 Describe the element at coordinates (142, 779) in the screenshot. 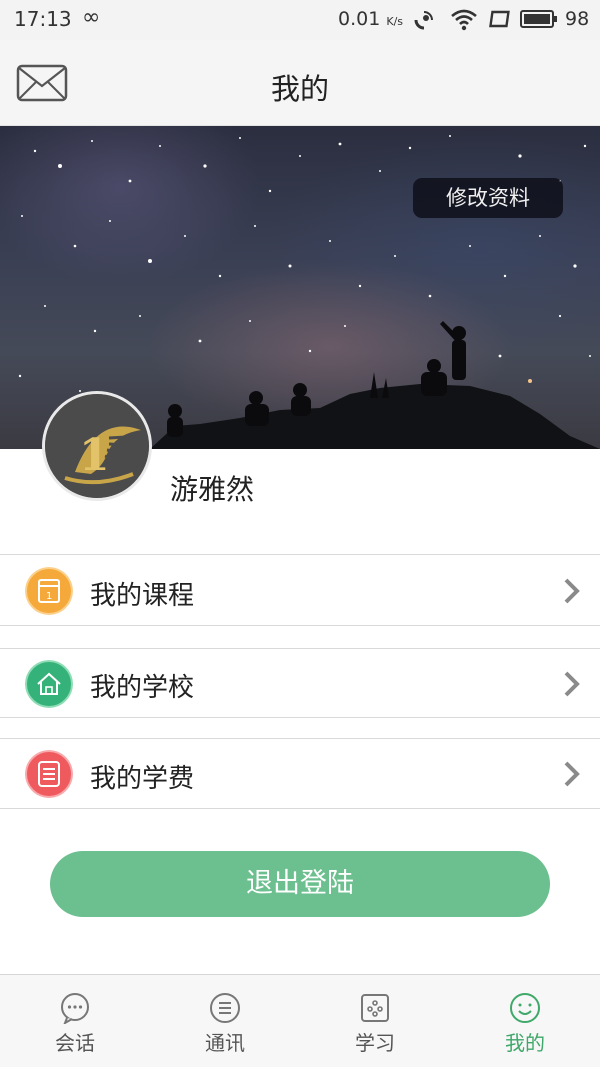

I see `menu-item-label: 我的学费` at that location.